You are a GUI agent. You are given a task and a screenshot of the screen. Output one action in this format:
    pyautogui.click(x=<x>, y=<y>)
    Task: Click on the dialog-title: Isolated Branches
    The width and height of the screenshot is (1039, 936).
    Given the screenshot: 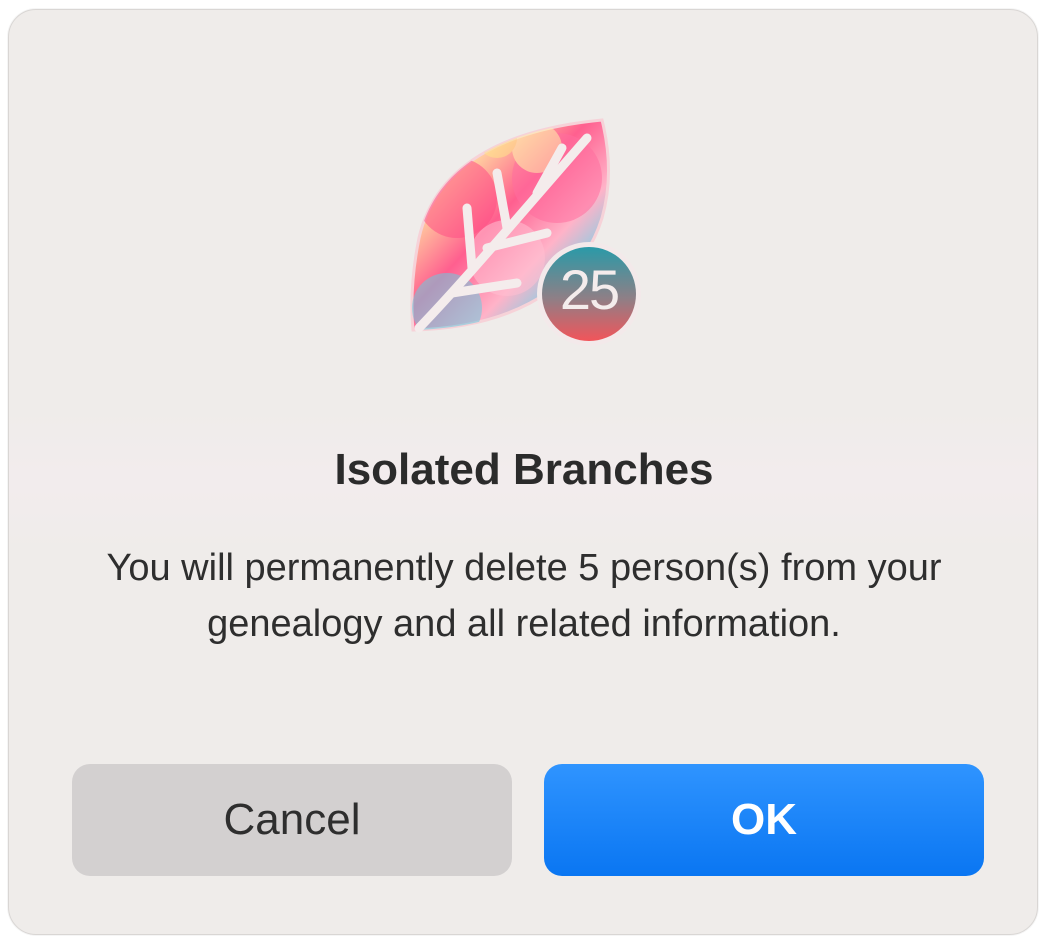 What is the action you would take?
    pyautogui.click(x=524, y=469)
    